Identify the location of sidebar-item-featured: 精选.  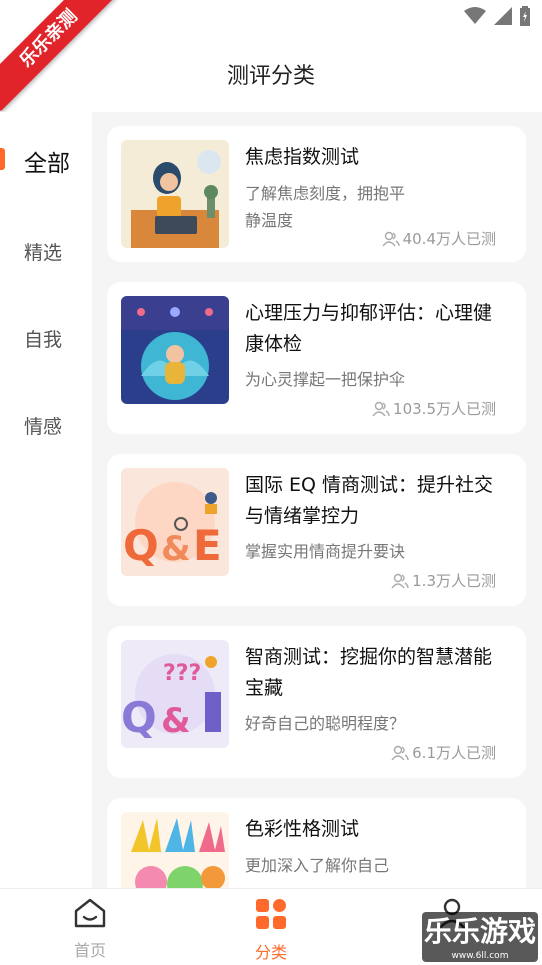
(46, 251).